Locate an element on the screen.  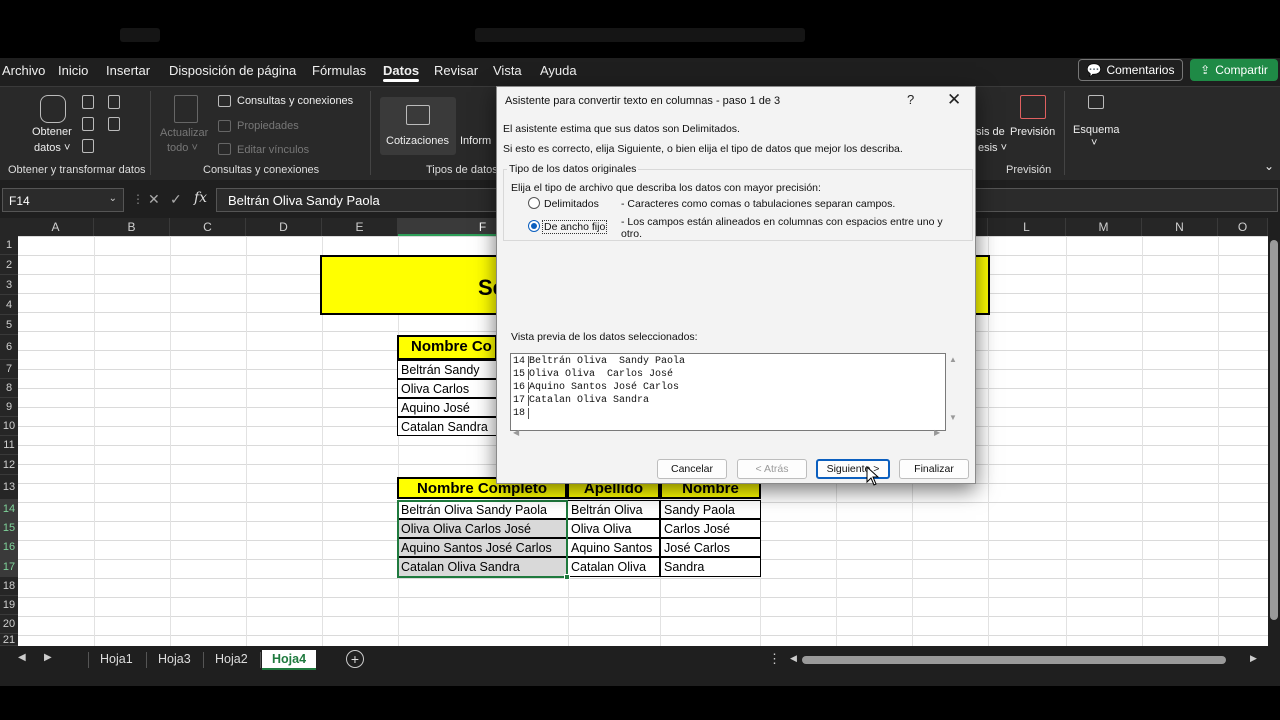
radio-delimitados is located at coordinates (534, 203).